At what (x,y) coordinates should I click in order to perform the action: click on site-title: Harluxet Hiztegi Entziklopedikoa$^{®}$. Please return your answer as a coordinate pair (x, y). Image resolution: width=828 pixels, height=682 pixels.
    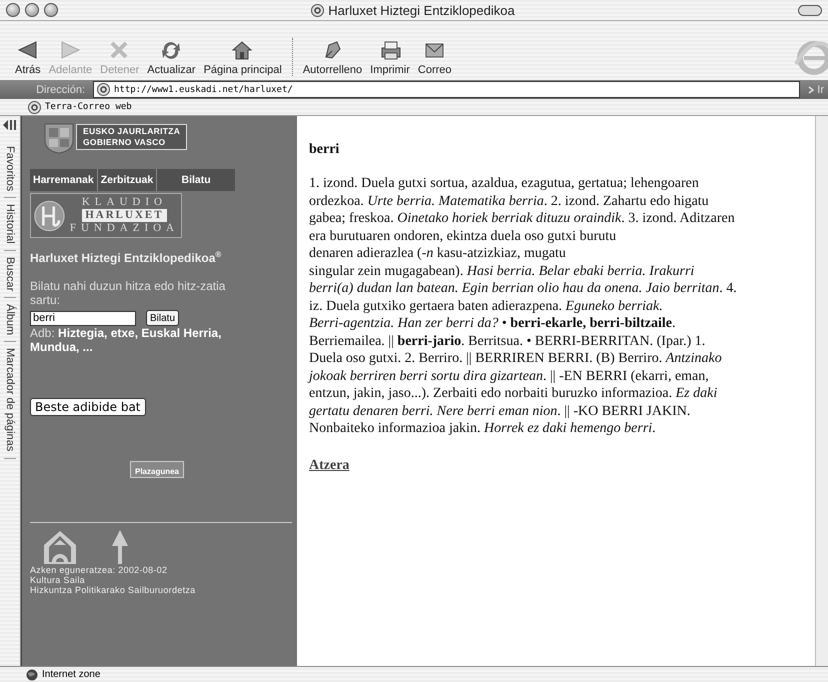
    Looking at the image, I should click on (126, 257).